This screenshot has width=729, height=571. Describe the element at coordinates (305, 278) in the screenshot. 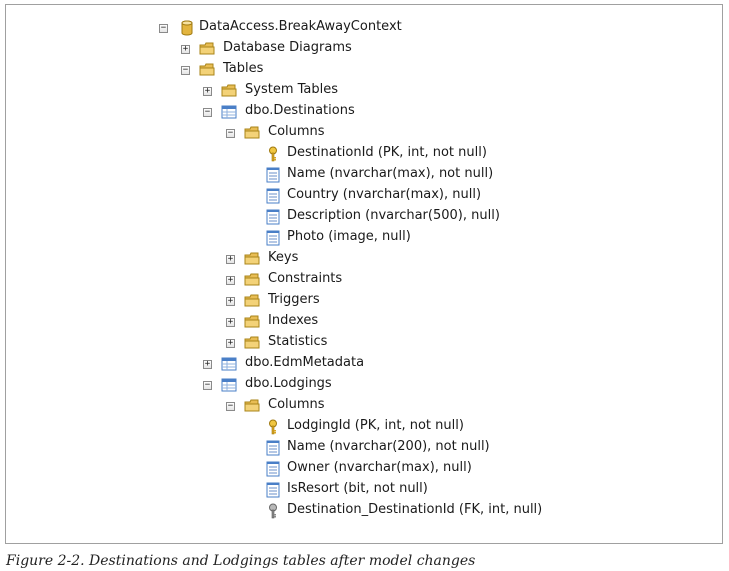

I see `constraints-folder-label: Constraints` at that location.